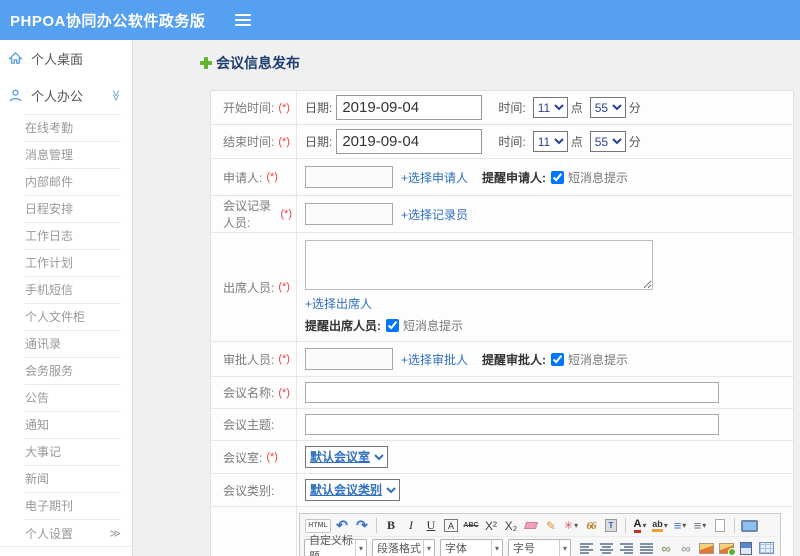 Image resolution: width=800 pixels, height=556 pixels. What do you see at coordinates (57, 96) in the screenshot?
I see `sidebar-item-label: 个人办公` at bounding box center [57, 96].